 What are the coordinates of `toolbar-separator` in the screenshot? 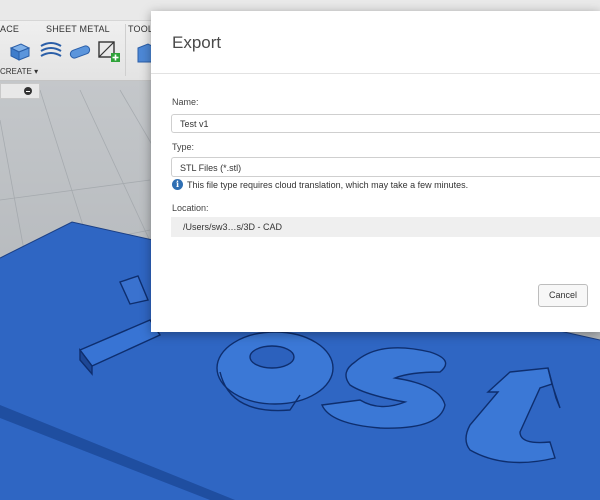 It's located at (125, 50).